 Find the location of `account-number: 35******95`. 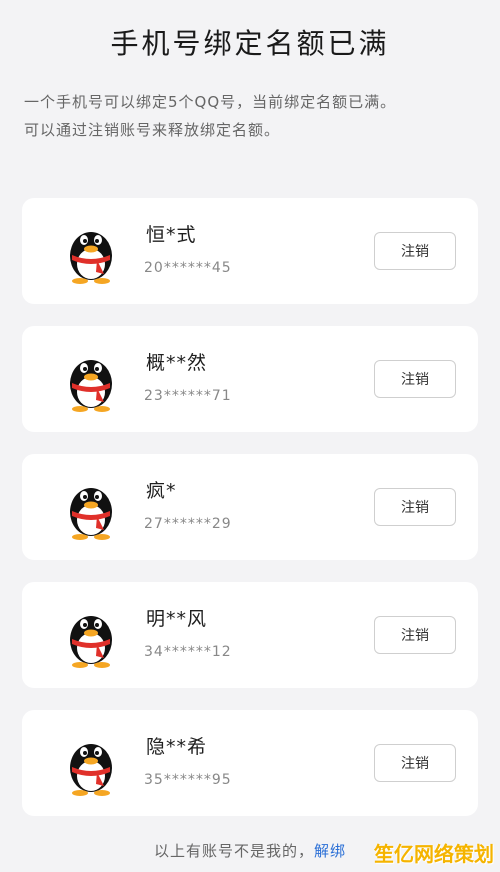

account-number: 35******95 is located at coordinates (188, 780).